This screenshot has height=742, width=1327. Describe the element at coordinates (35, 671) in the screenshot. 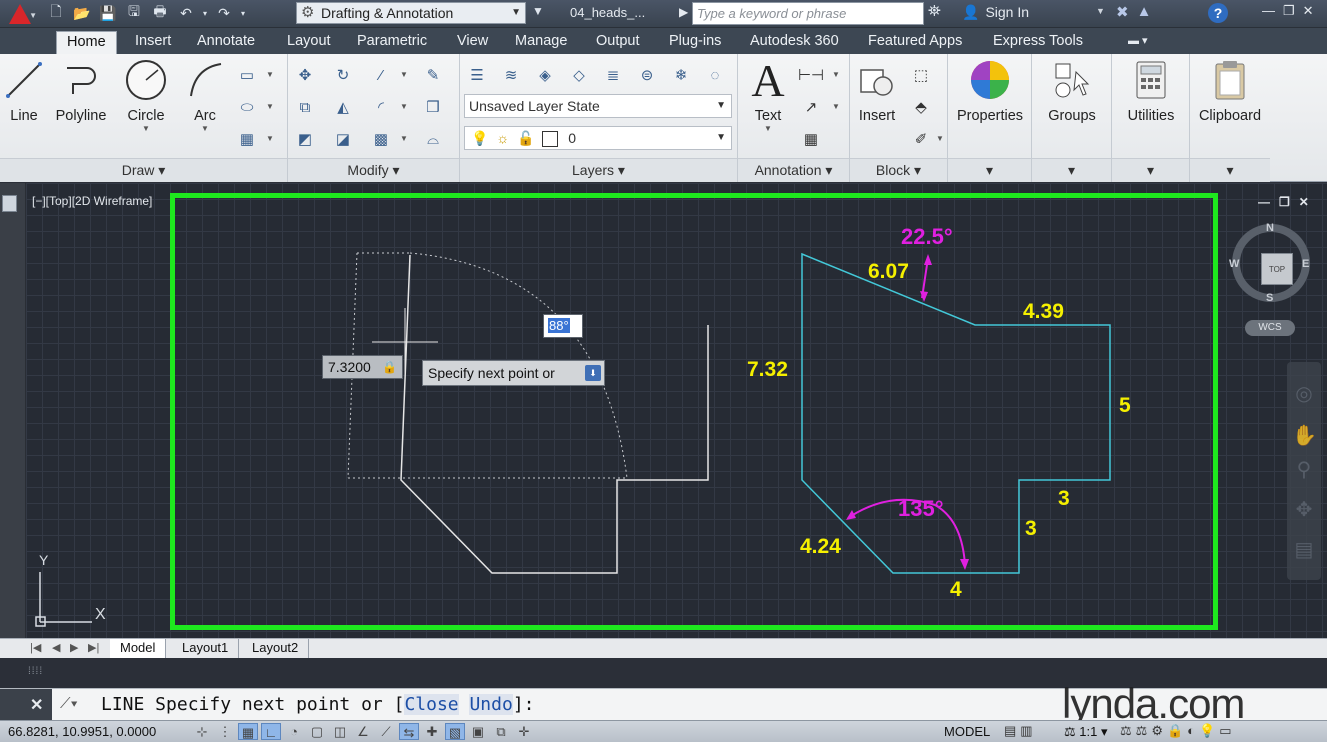

I see `command-grip-icon: ⁞⁞⁞⁞` at that location.